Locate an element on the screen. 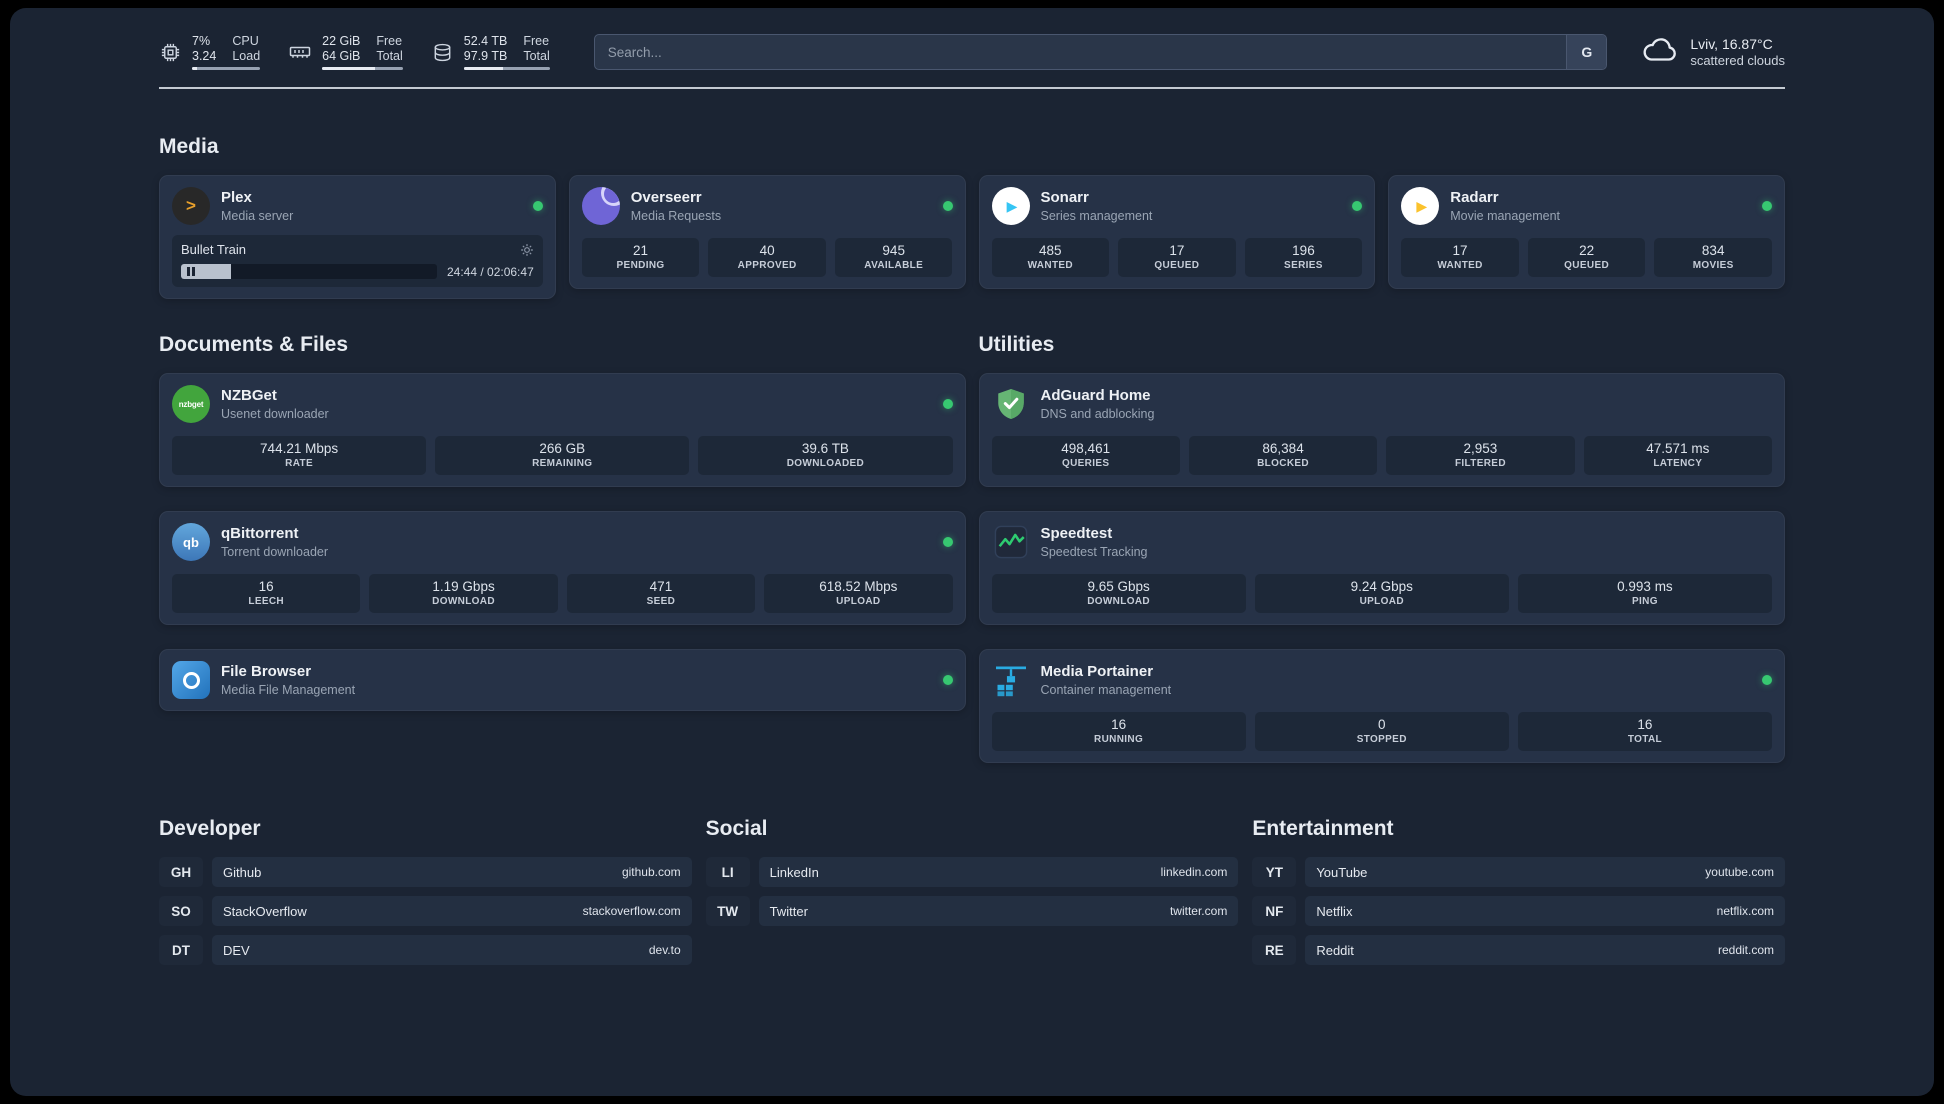  ram-total-label: Total is located at coordinates (389, 56).